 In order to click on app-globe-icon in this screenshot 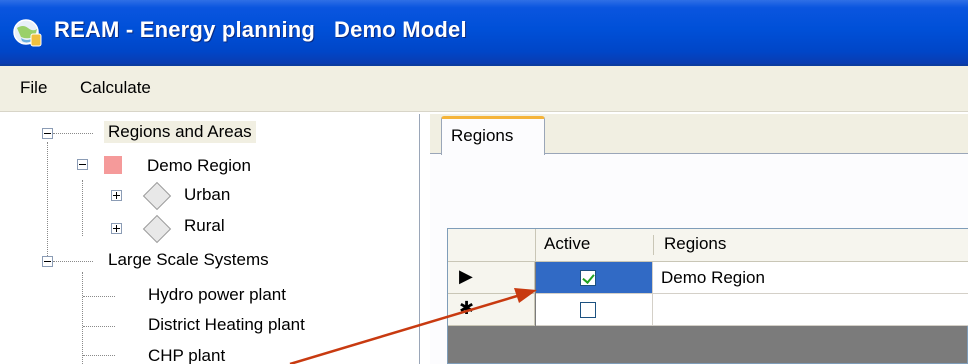, I will do `click(27, 33)`.